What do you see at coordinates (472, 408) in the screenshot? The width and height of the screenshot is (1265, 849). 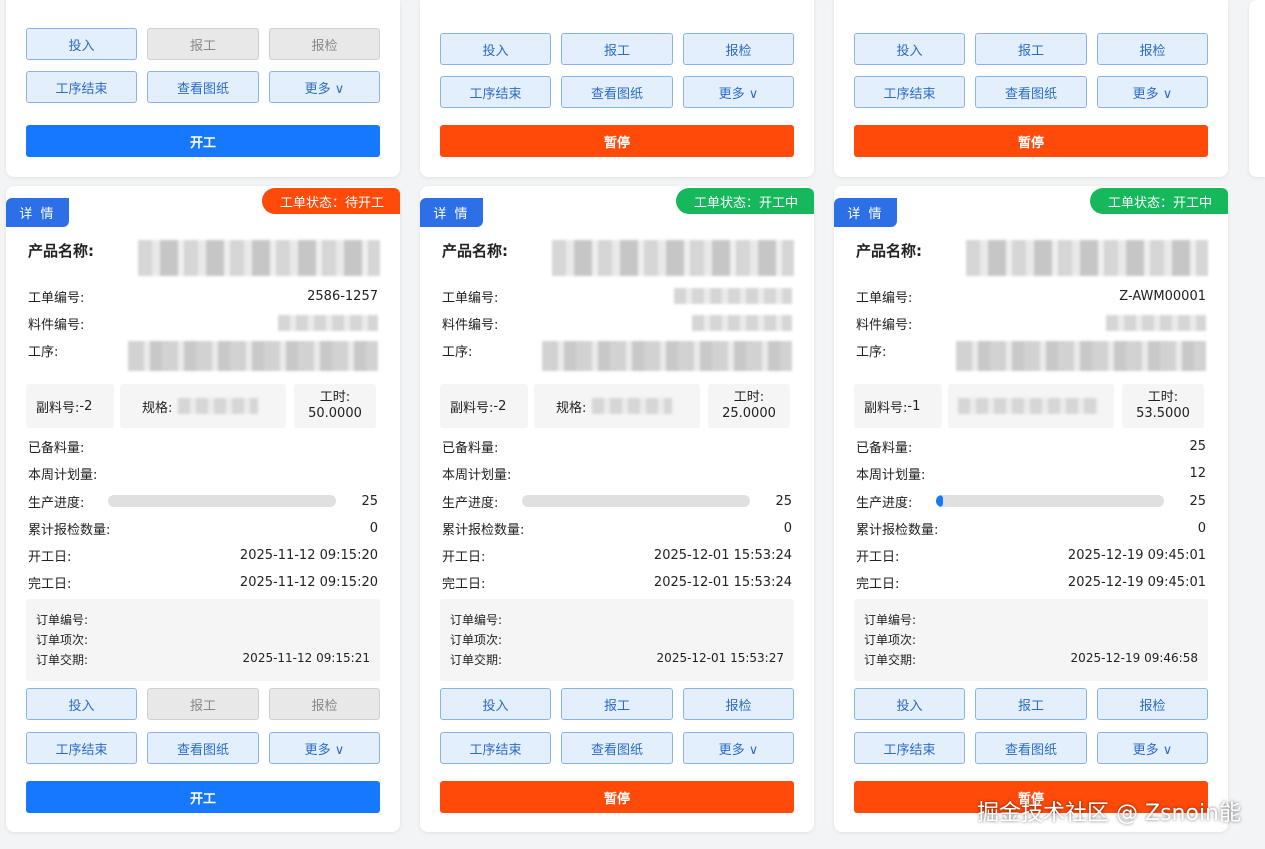 I see `sub-material-label: 副料号:` at bounding box center [472, 408].